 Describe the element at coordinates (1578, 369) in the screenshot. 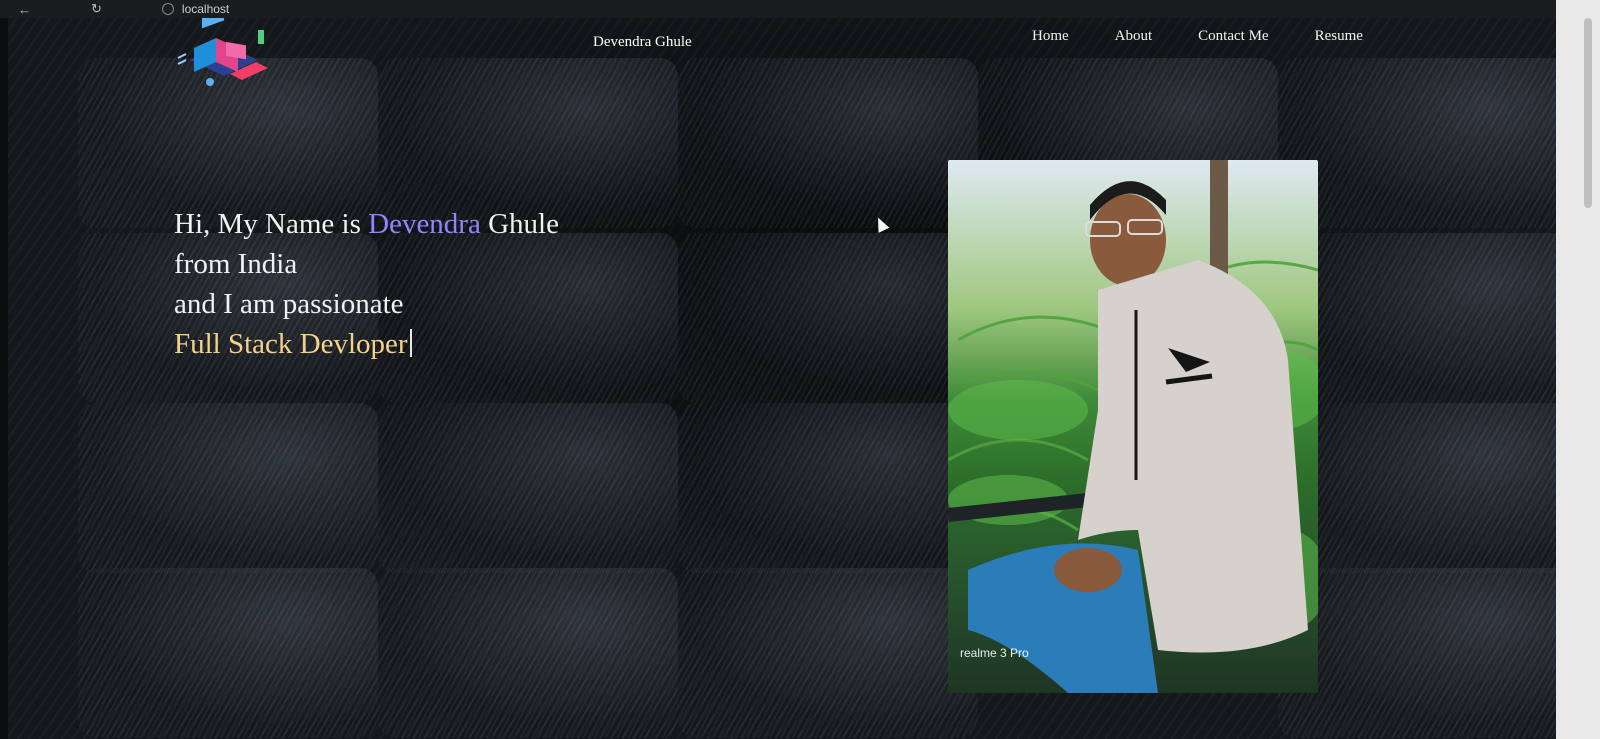

I see `window-edge` at that location.